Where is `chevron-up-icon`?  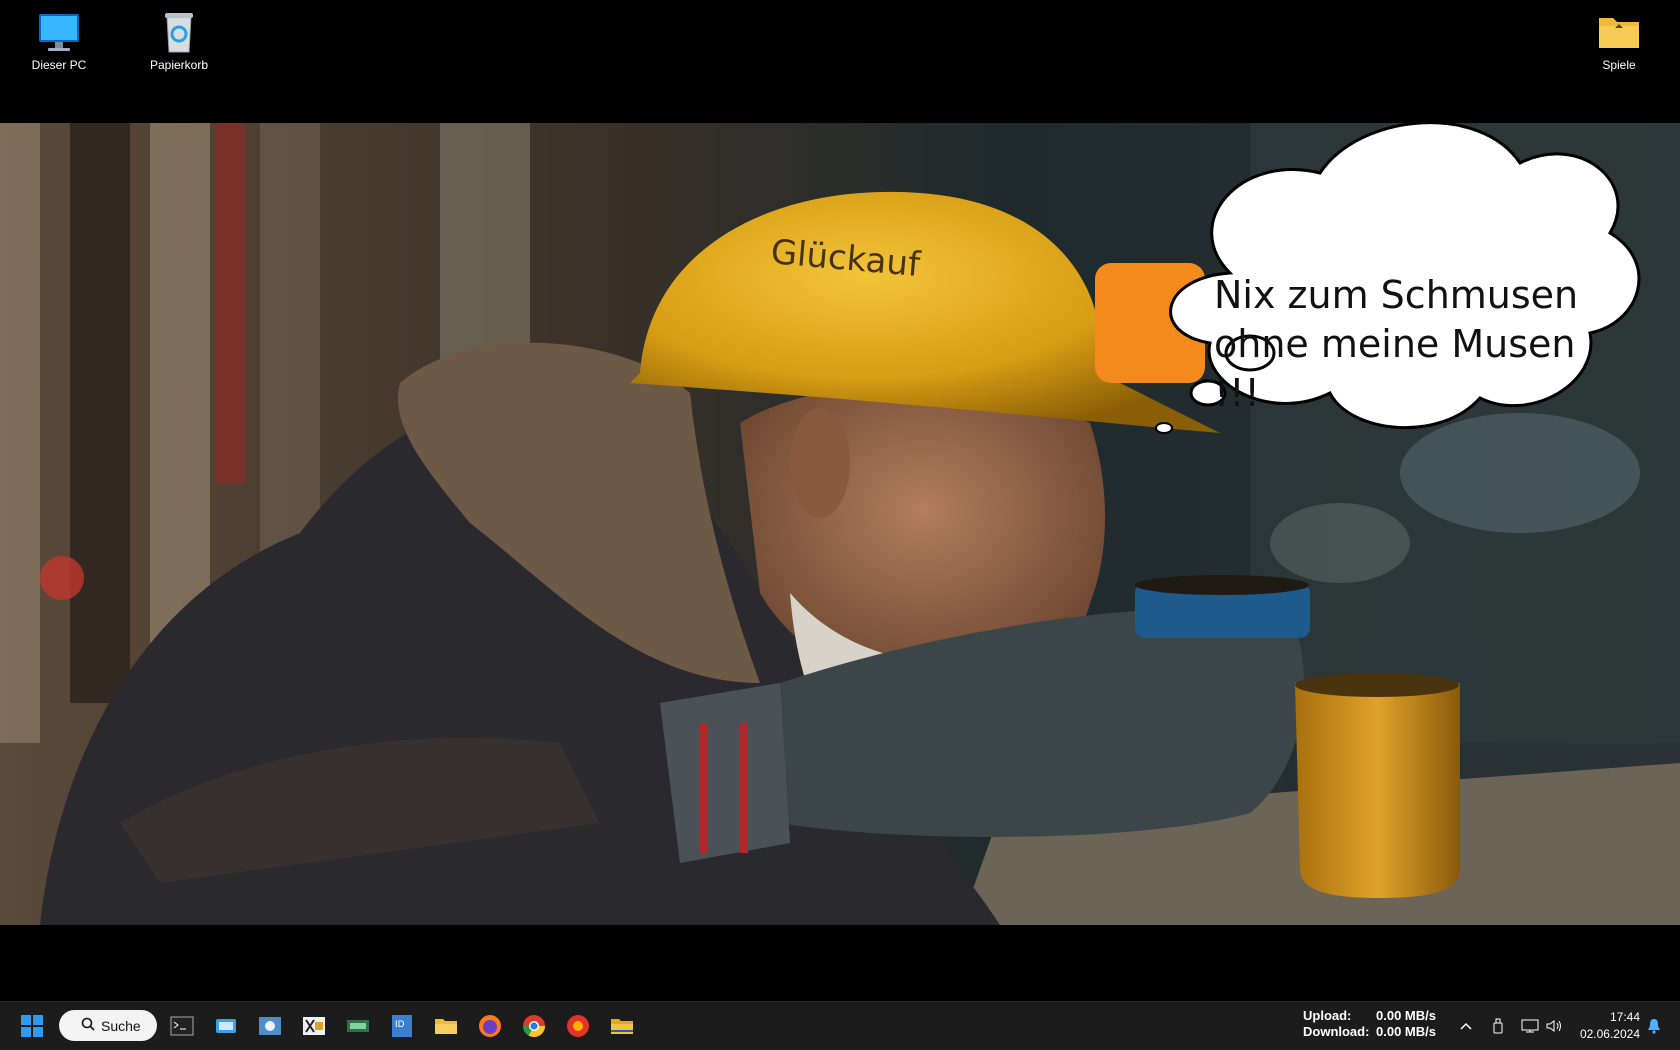
chevron-up-icon is located at coordinates (1466, 1026).